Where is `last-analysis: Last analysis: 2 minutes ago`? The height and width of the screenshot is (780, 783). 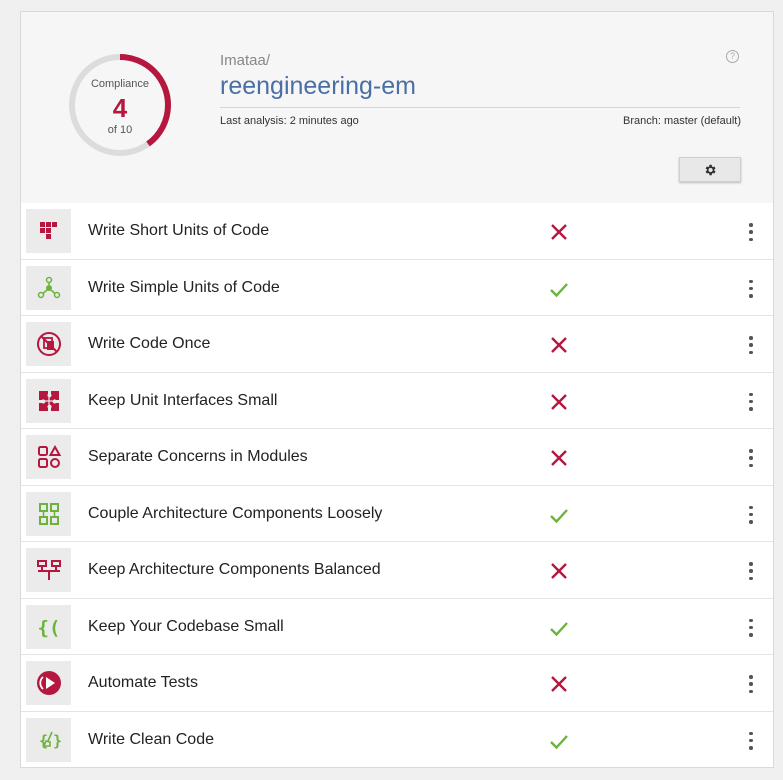 last-analysis: Last analysis: 2 minutes ago is located at coordinates (289, 121).